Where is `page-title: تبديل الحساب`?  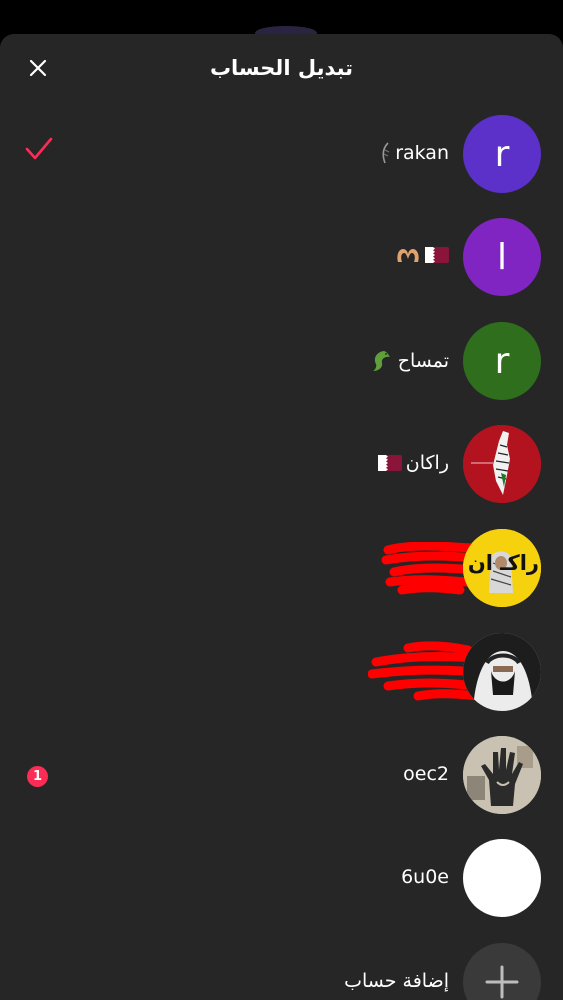
page-title: تبديل الحساب is located at coordinates (281, 68).